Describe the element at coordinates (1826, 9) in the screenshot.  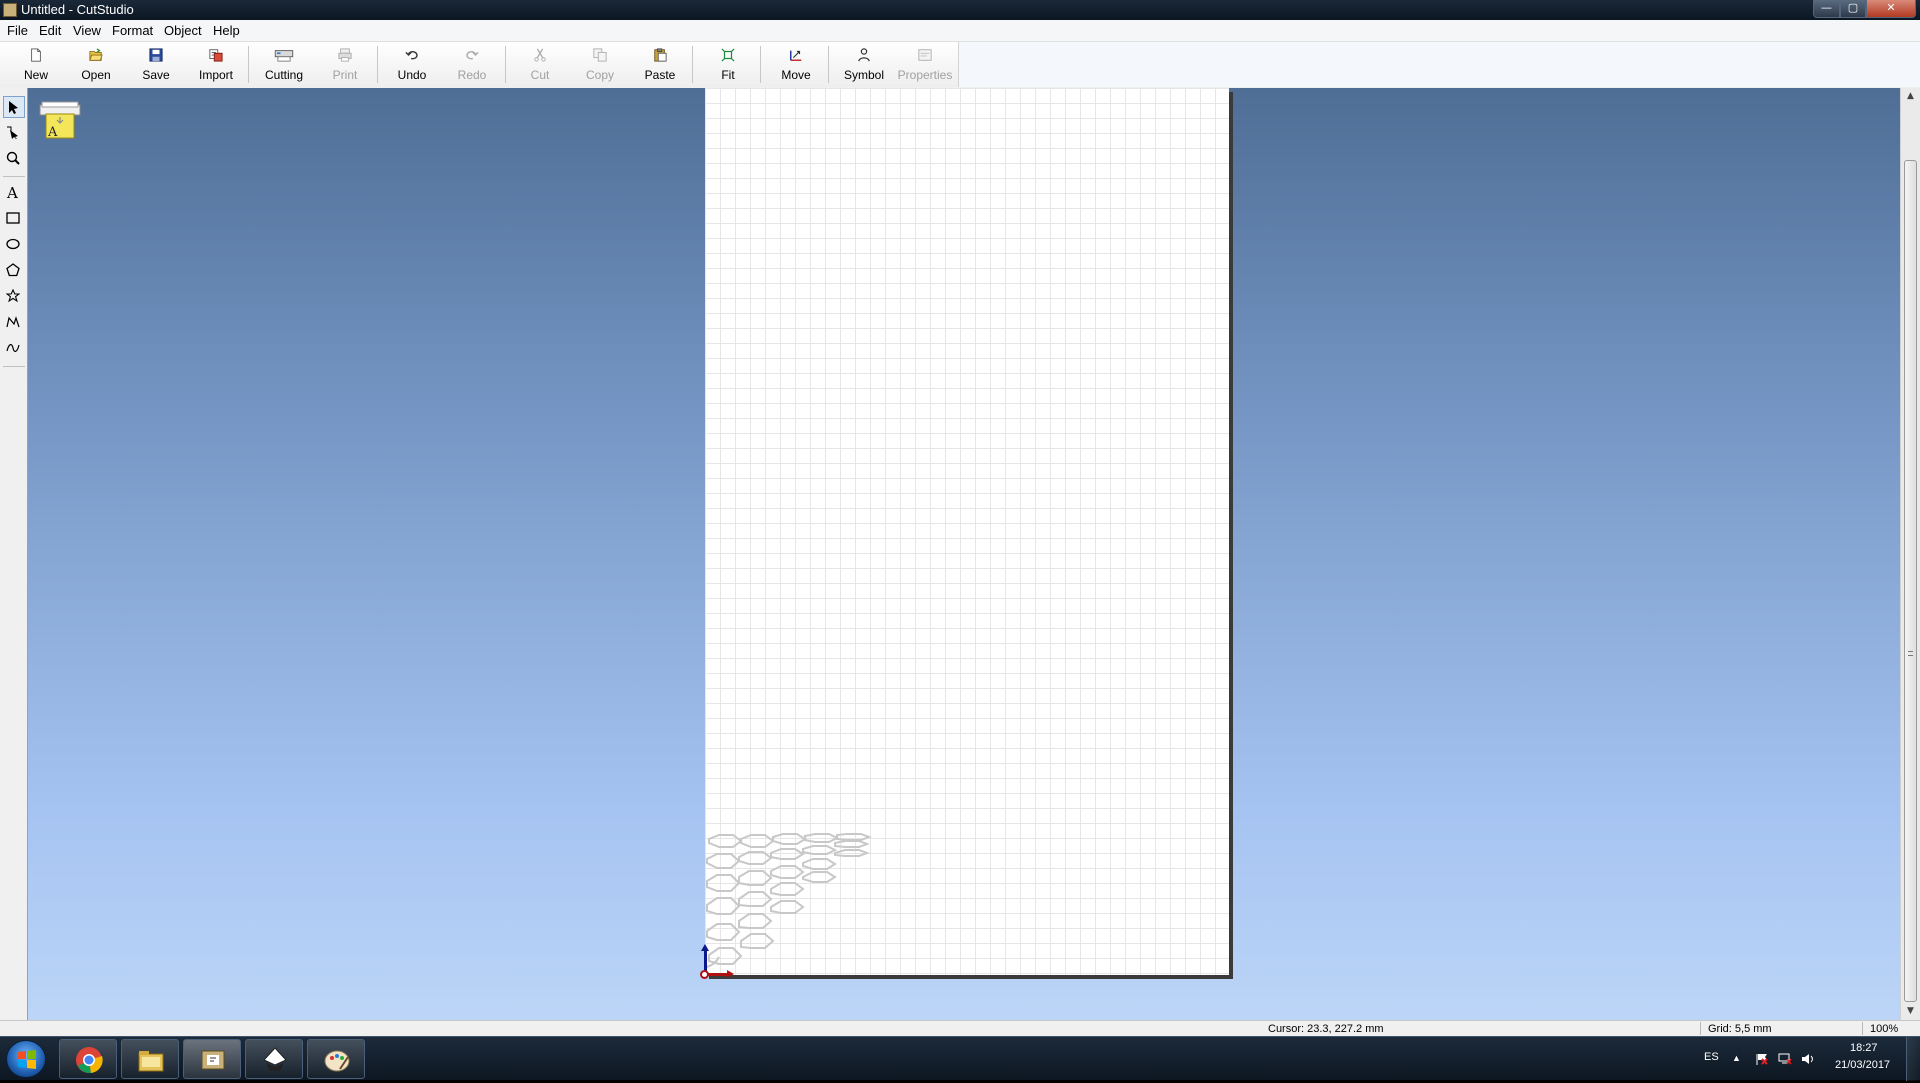
I see `minimize-button: —` at that location.